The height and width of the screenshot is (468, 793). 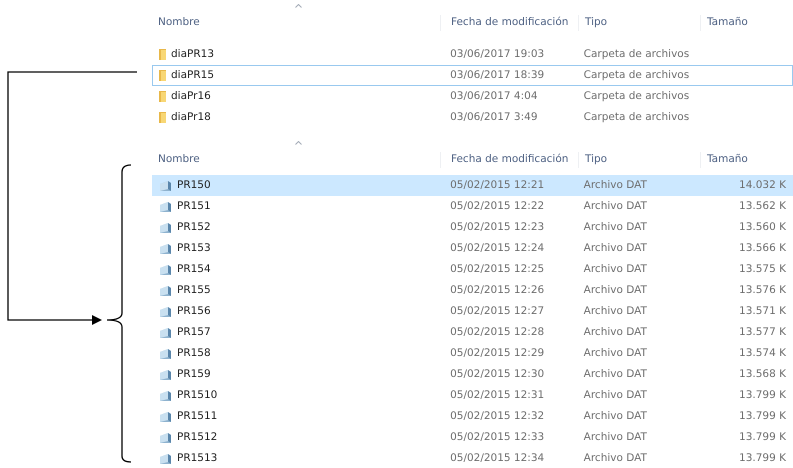 I want to click on date-modified: 03/06/2017 4:04, so click(x=494, y=96).